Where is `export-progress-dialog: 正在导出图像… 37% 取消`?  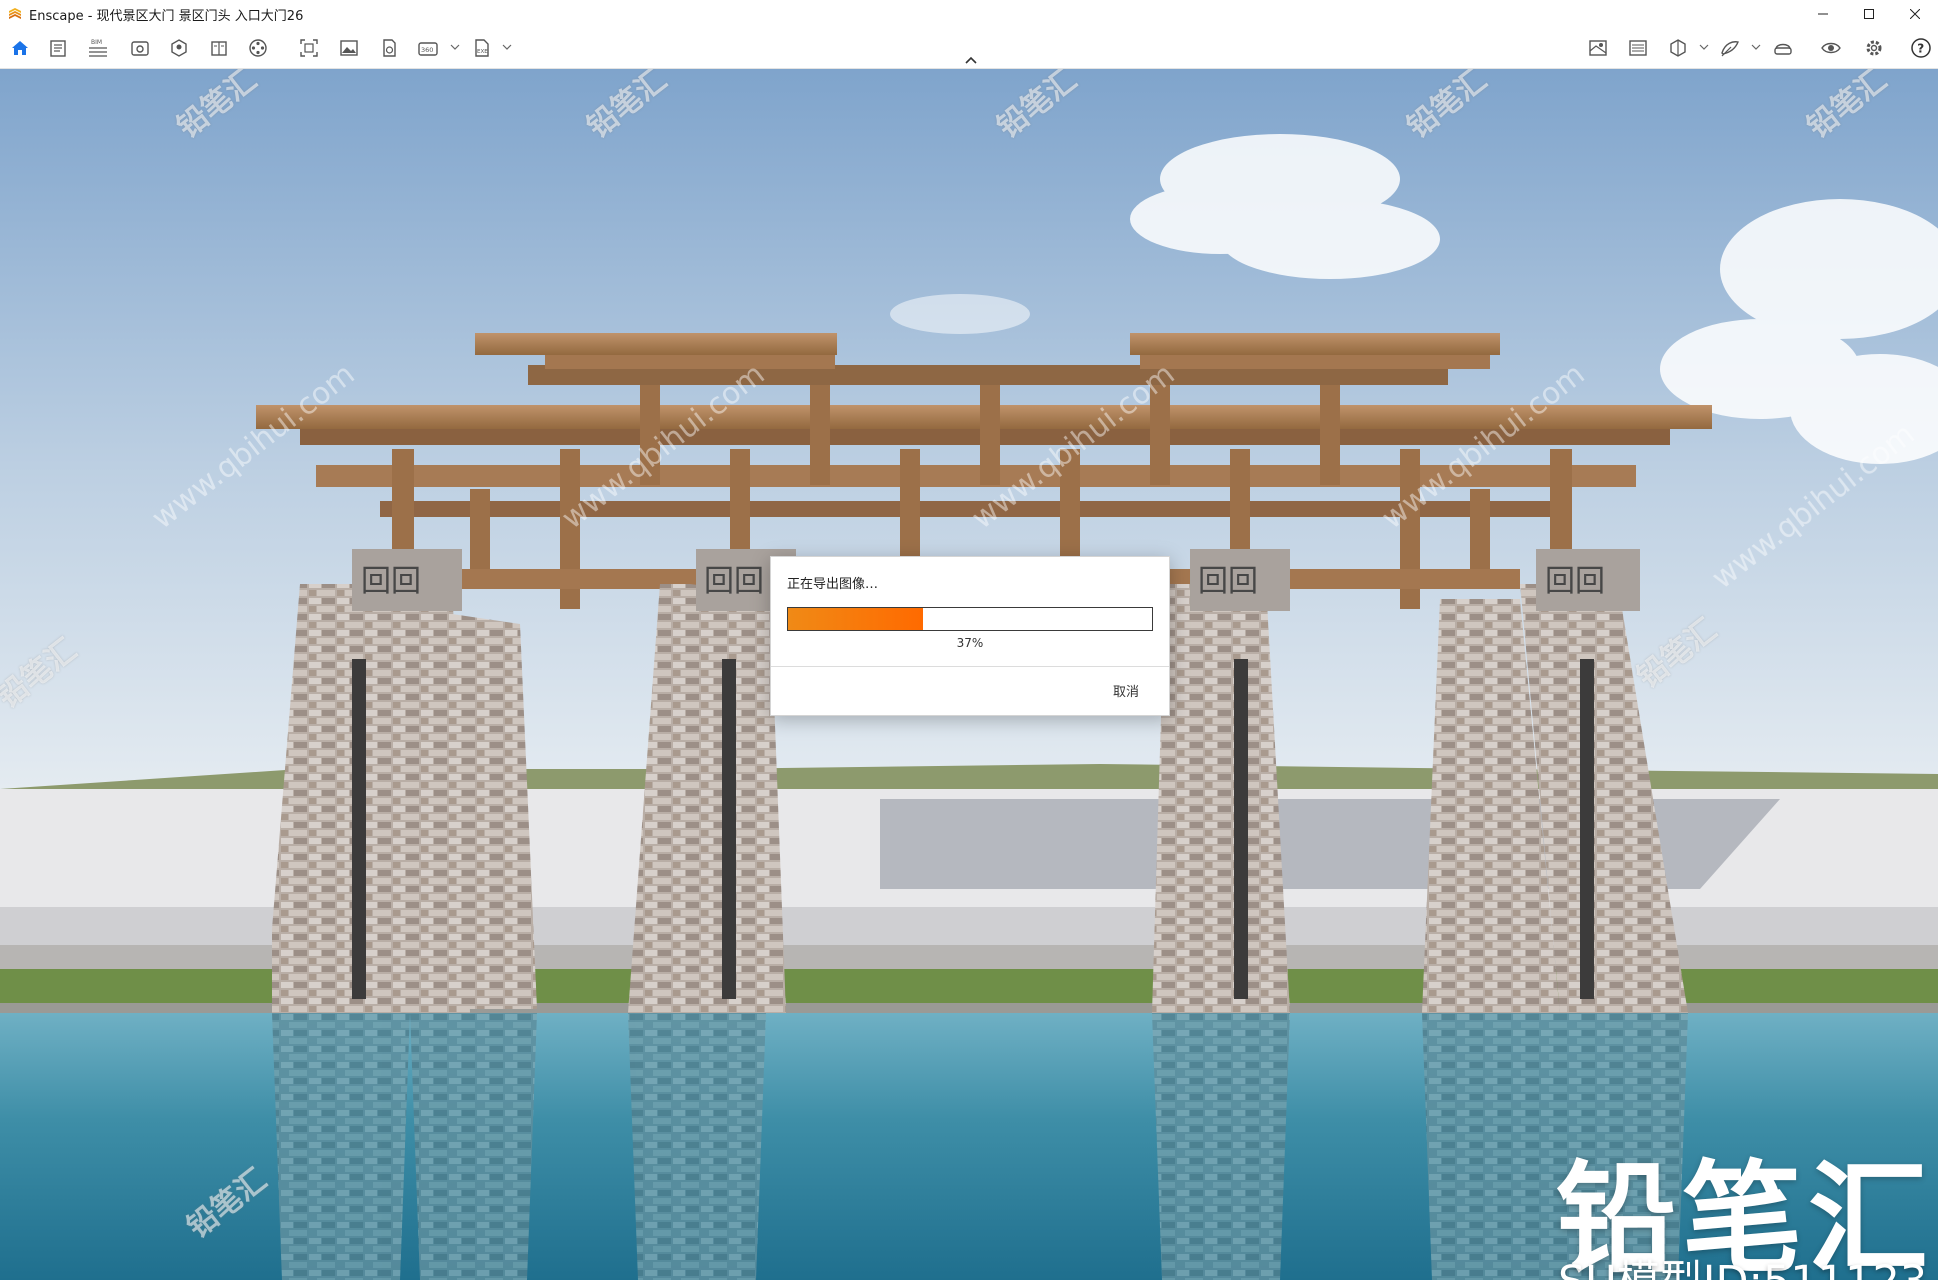
export-progress-dialog: 正在导出图像… 37% 取消 is located at coordinates (970, 636).